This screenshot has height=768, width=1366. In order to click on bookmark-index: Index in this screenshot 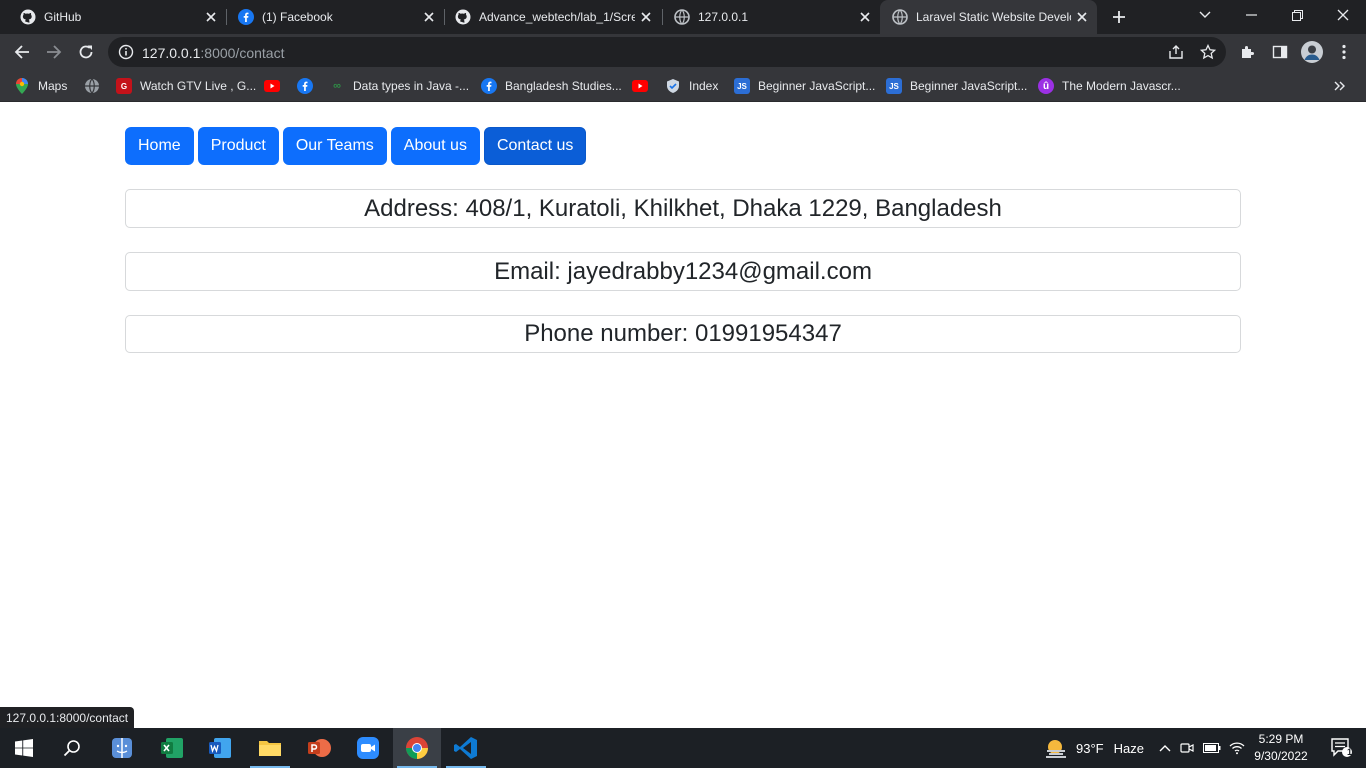, I will do `click(691, 86)`.